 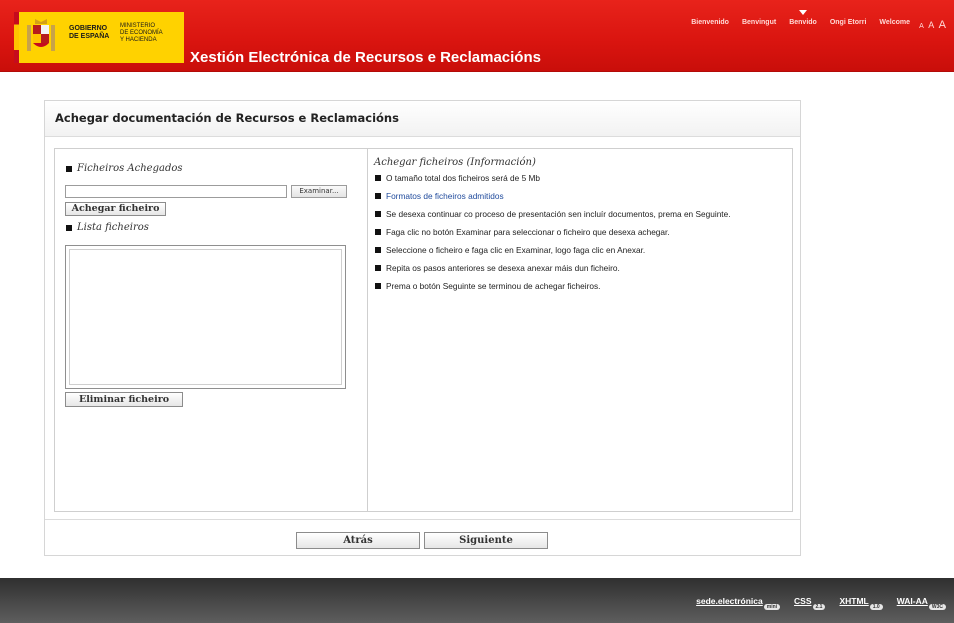 I want to click on header-divider, so click(x=477, y=71).